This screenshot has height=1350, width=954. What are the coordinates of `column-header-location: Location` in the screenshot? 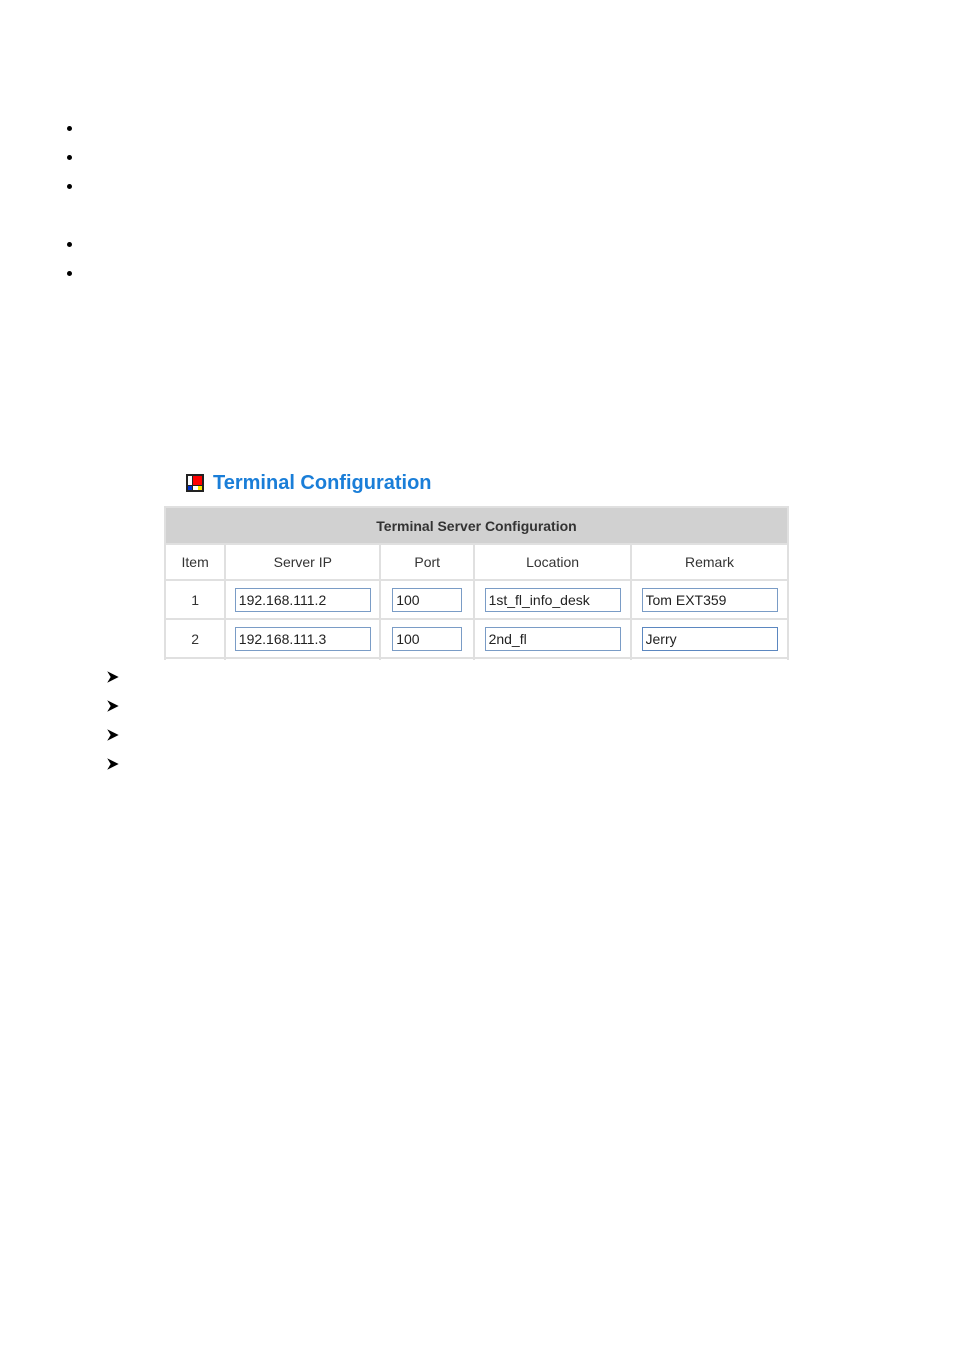 It's located at (553, 562).